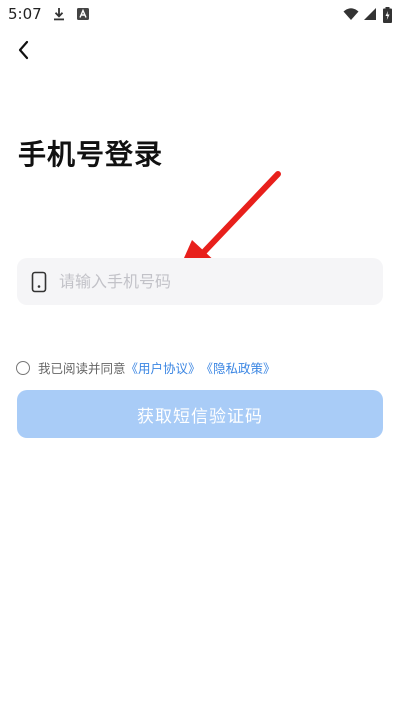  I want to click on agreement-row: 我已阅读并同意 《用户协议》 《隐私政策》, so click(146, 367).